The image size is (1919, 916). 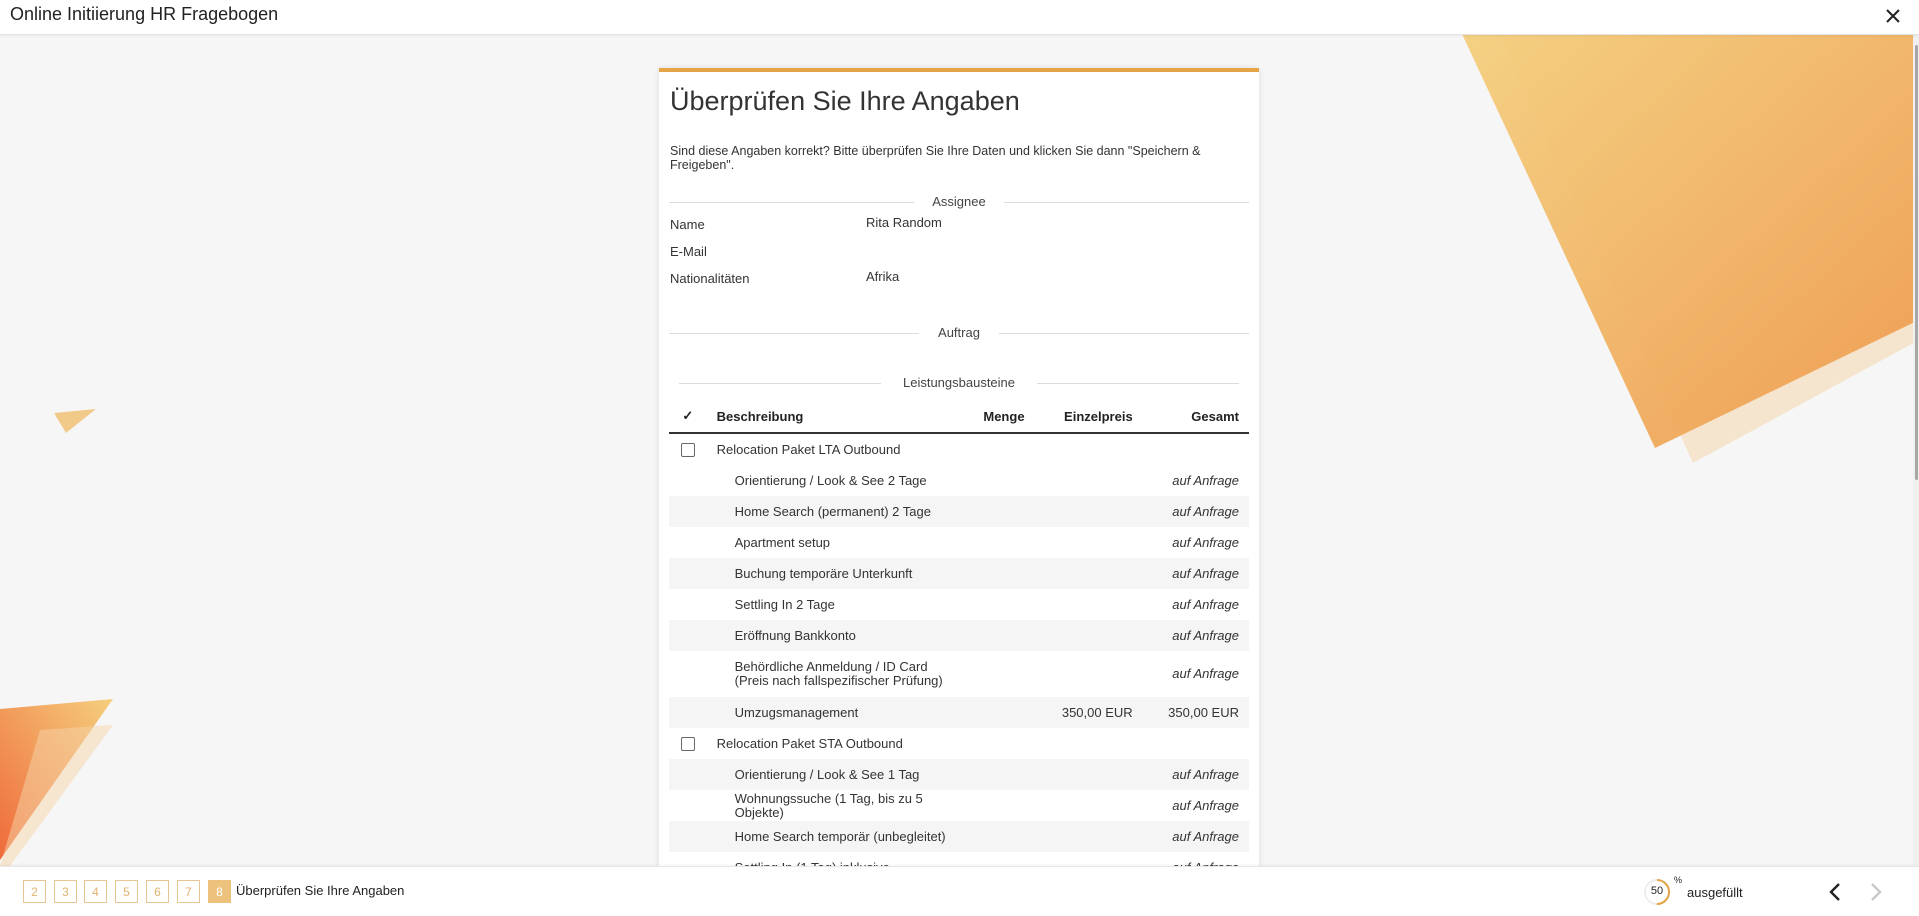 What do you see at coordinates (831, 573) in the screenshot?
I see `row-description: Buchung temporäre Unterkunft` at bounding box center [831, 573].